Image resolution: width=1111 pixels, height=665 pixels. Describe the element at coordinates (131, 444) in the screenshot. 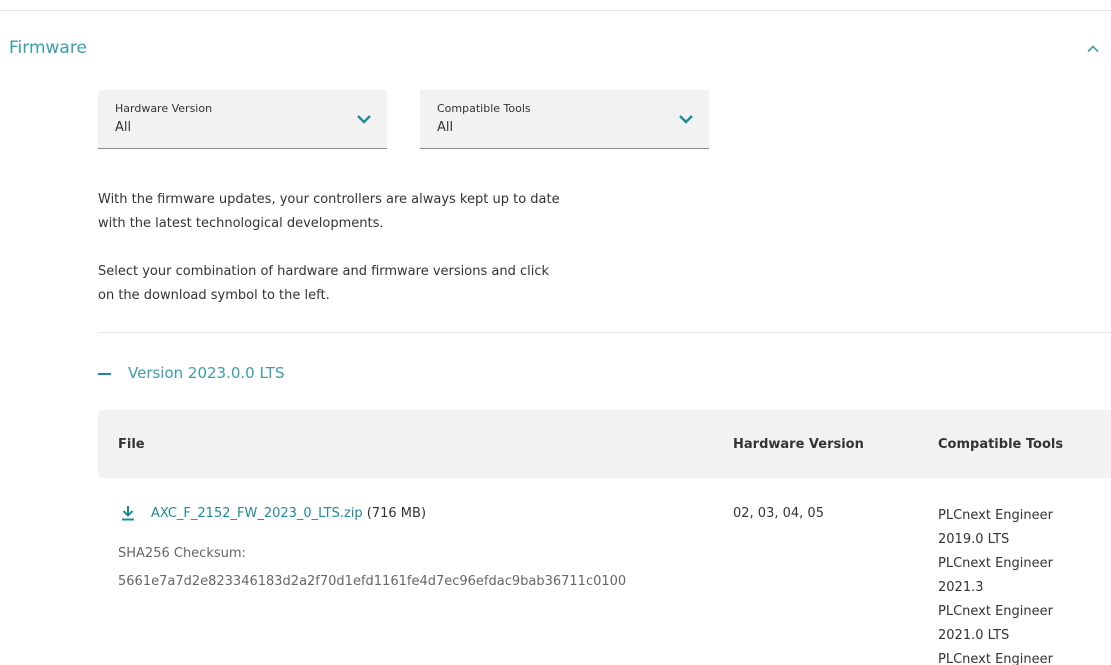

I see `column-header-file: File` at that location.